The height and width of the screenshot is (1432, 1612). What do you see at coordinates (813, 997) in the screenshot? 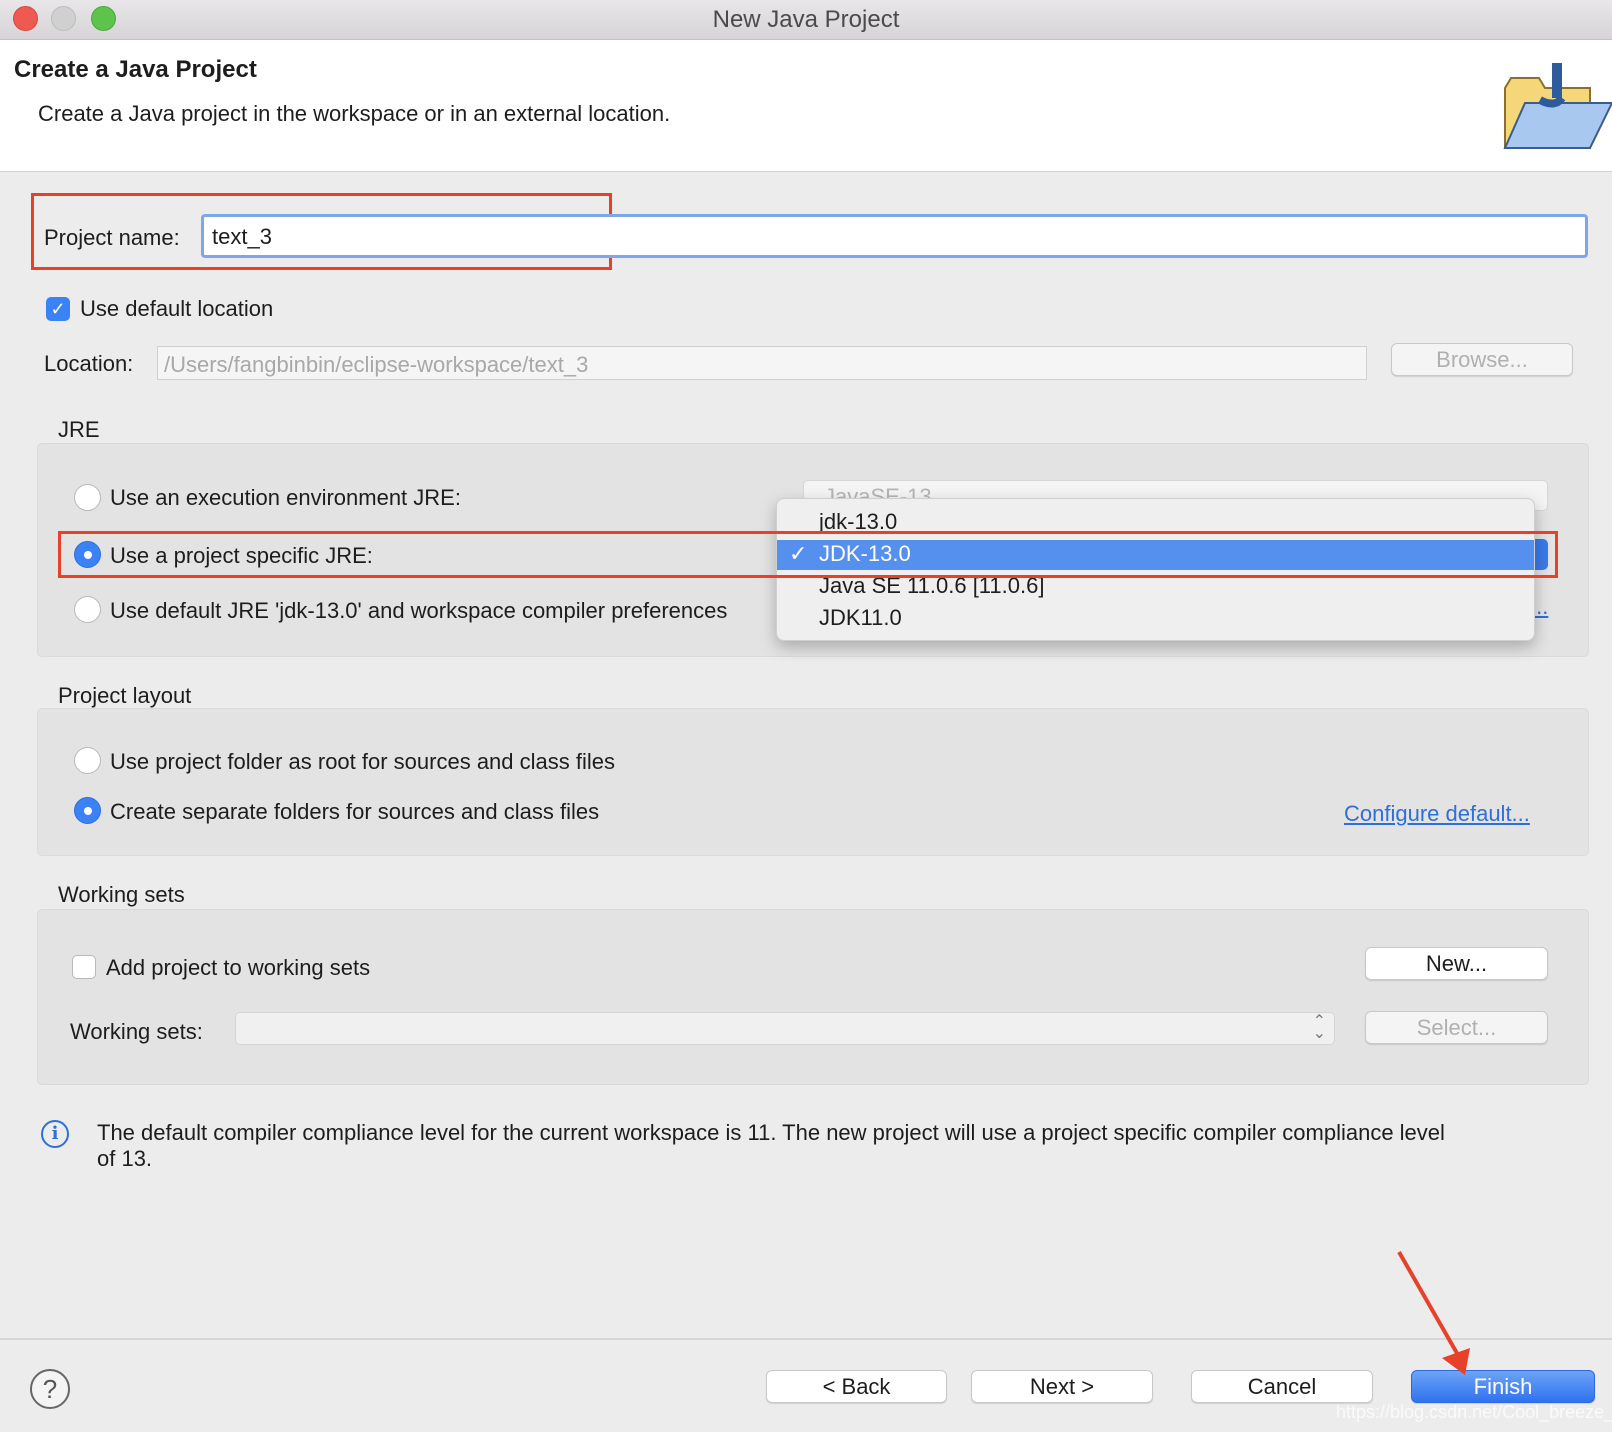
I see `working-sets-group` at bounding box center [813, 997].